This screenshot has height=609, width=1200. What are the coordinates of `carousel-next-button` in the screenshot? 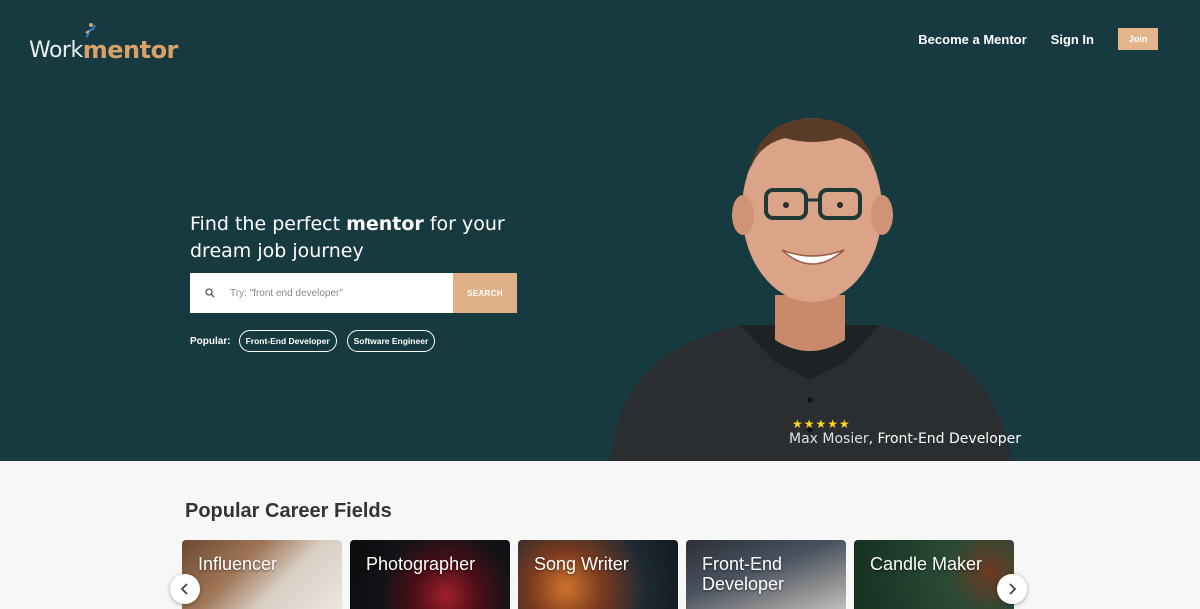 It's located at (1012, 589).